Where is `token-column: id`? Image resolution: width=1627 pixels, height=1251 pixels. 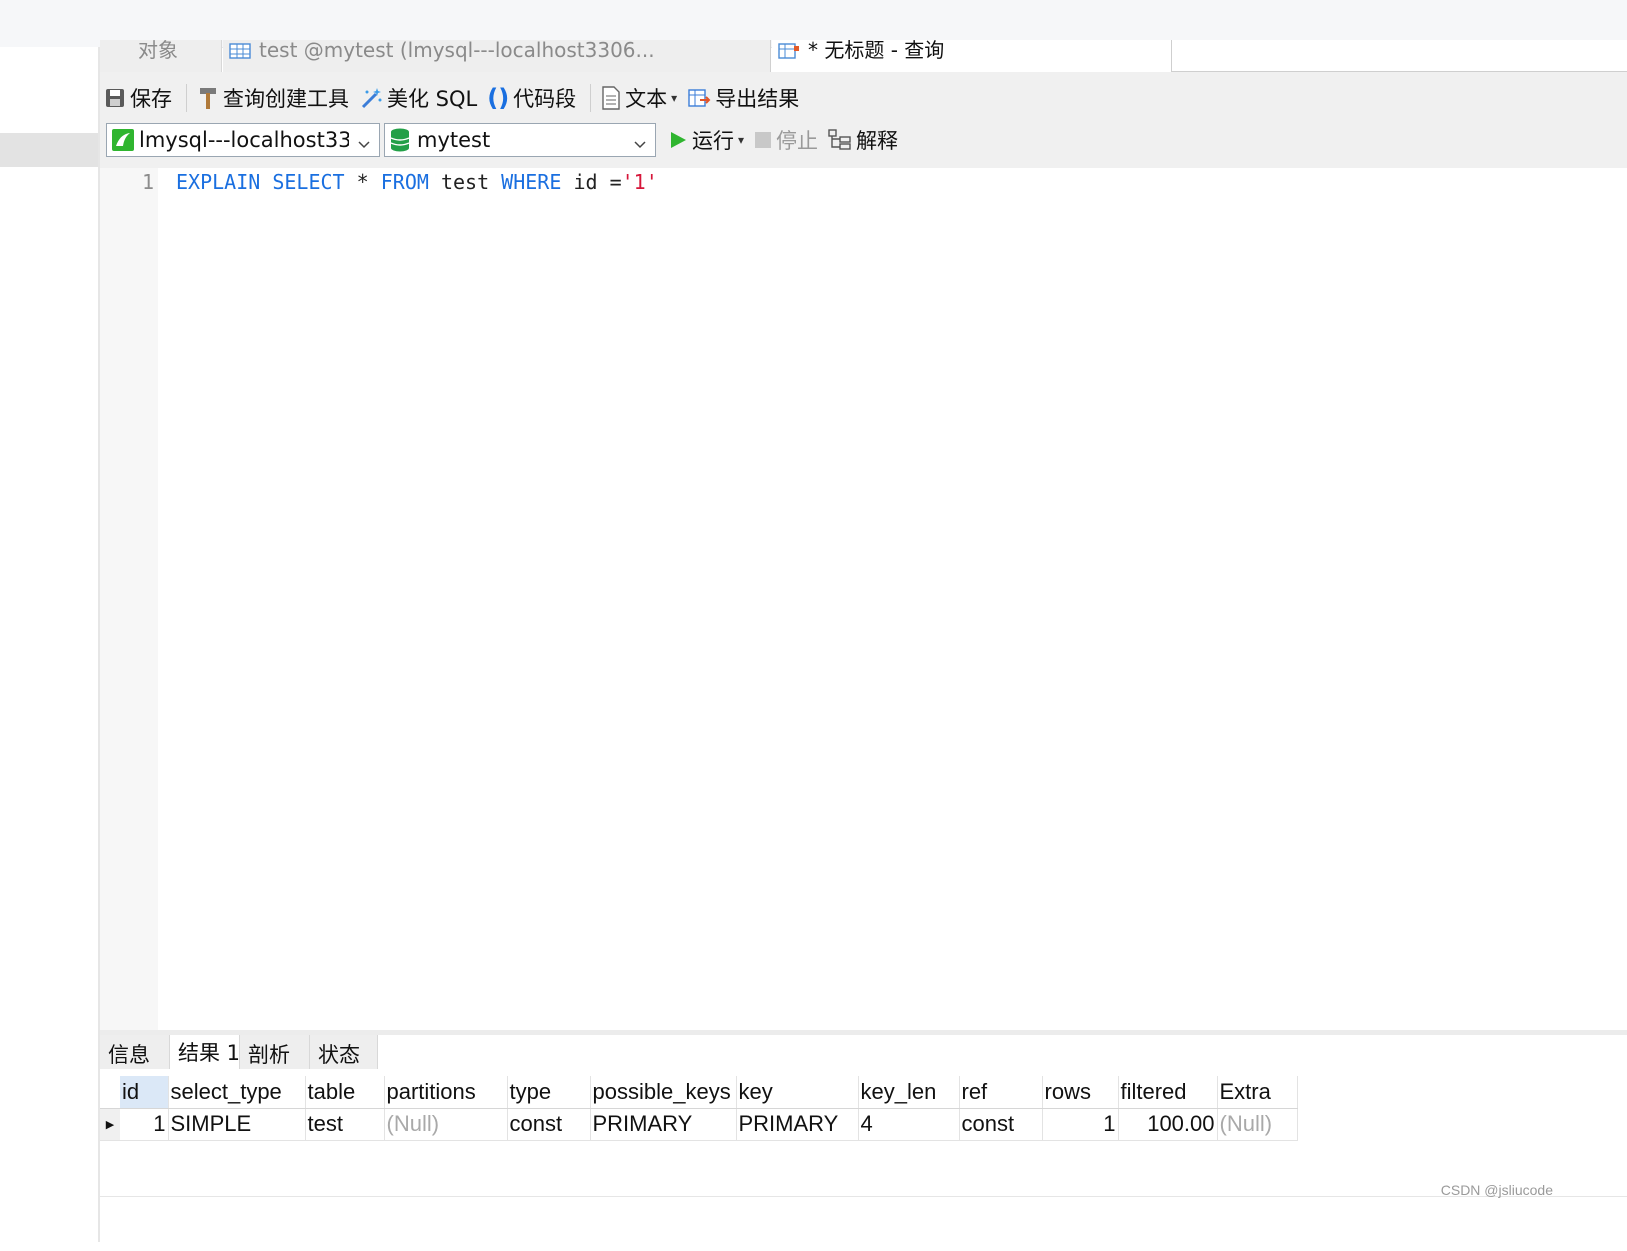
token-column: id is located at coordinates (585, 182).